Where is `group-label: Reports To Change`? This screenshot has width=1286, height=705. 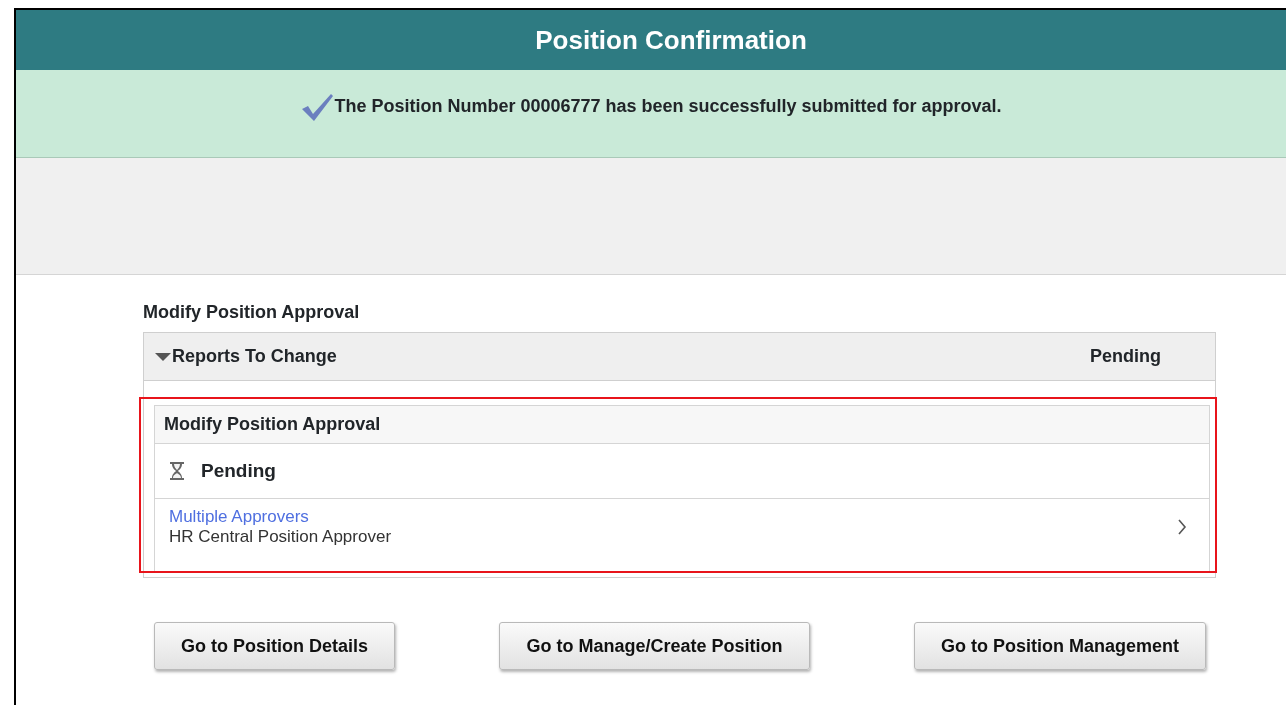
group-label: Reports To Change is located at coordinates (254, 356).